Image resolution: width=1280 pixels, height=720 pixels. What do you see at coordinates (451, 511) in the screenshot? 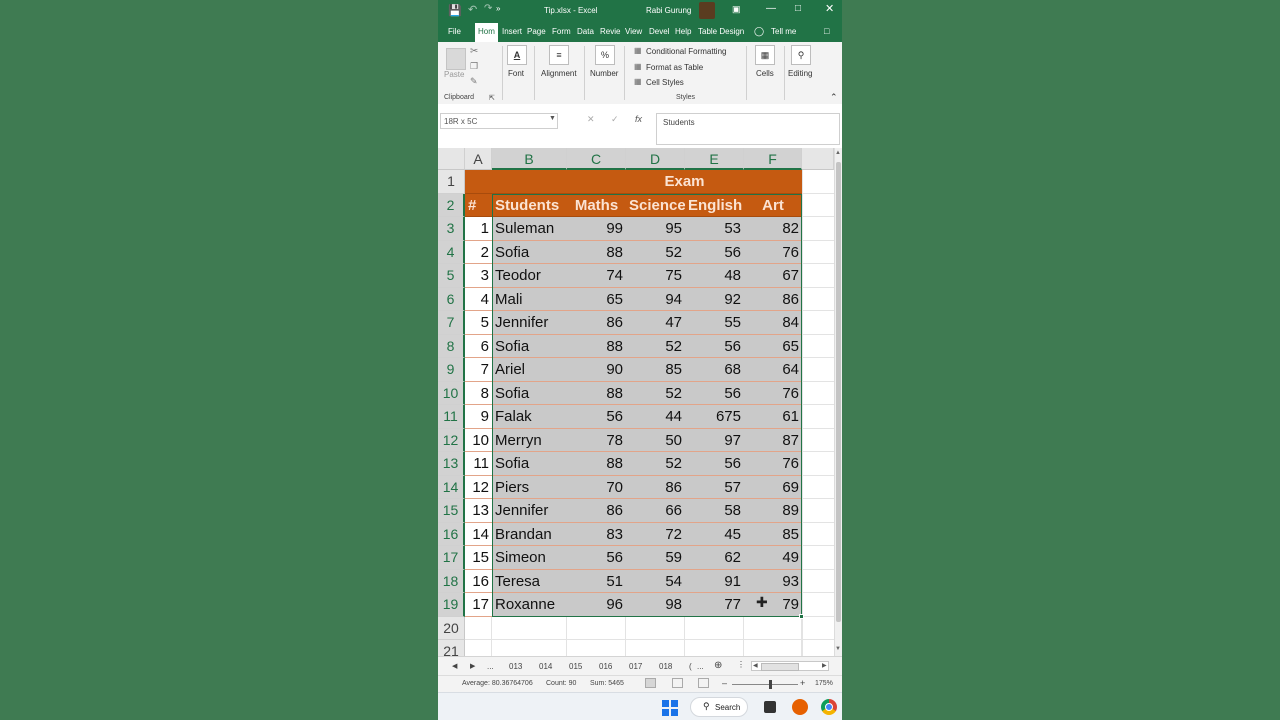
I see `row-header: 15` at bounding box center [451, 511].